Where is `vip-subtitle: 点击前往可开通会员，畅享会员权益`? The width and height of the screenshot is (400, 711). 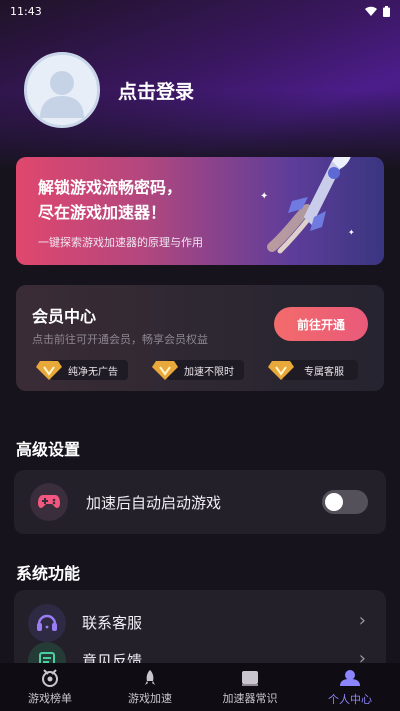 vip-subtitle: 点击前往可开通会员，畅享会员权益 is located at coordinates (120, 339).